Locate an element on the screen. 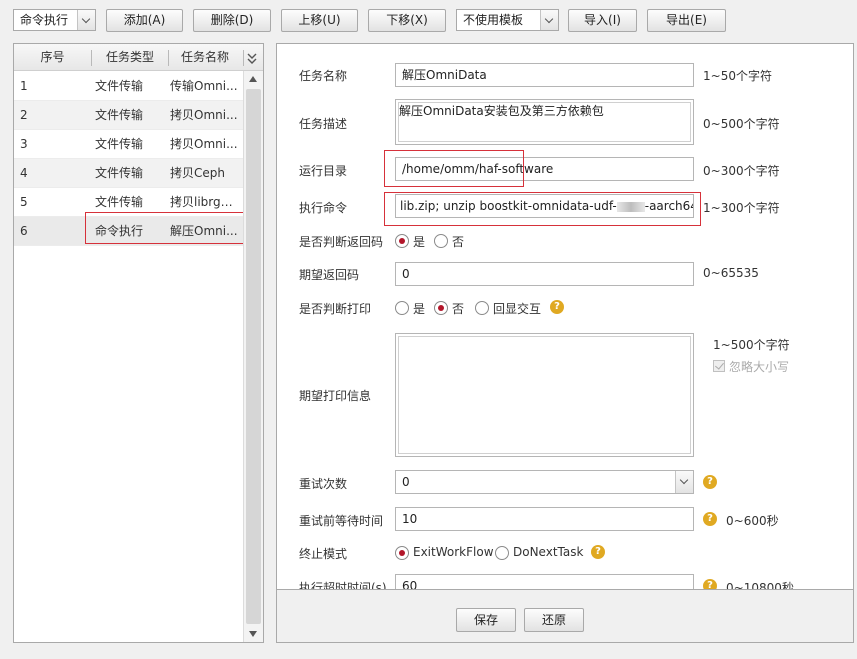  retry-wait-label: 重试前等待时间 is located at coordinates (341, 521).